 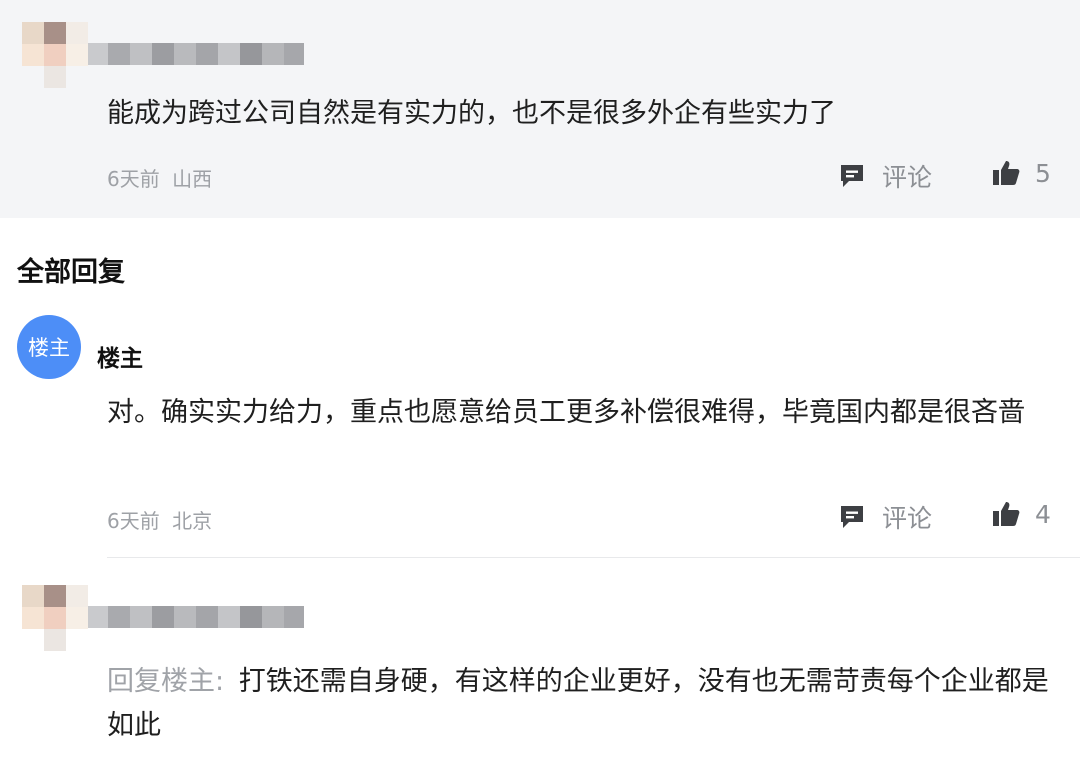 I want to click on host-reply-meta: 6天前 北京, so click(x=159, y=519).